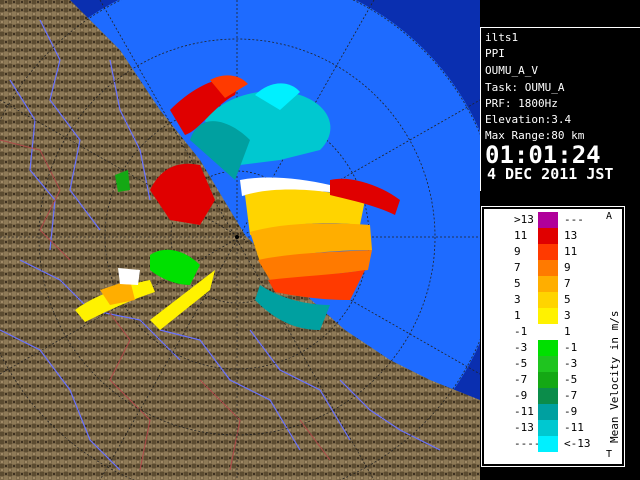 This screenshot has width=640, height=480. I want to click on legend-high-value: -1, so click(571, 347).